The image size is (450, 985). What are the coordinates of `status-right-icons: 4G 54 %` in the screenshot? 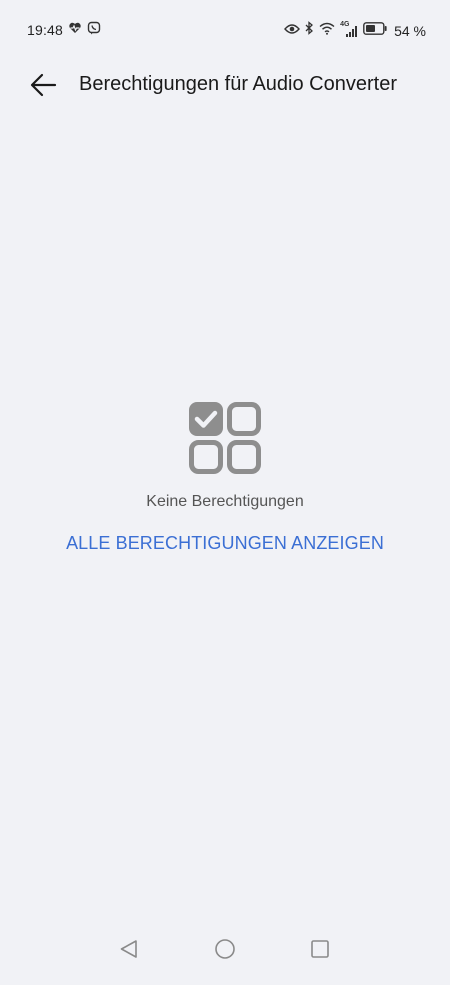 It's located at (355, 30).